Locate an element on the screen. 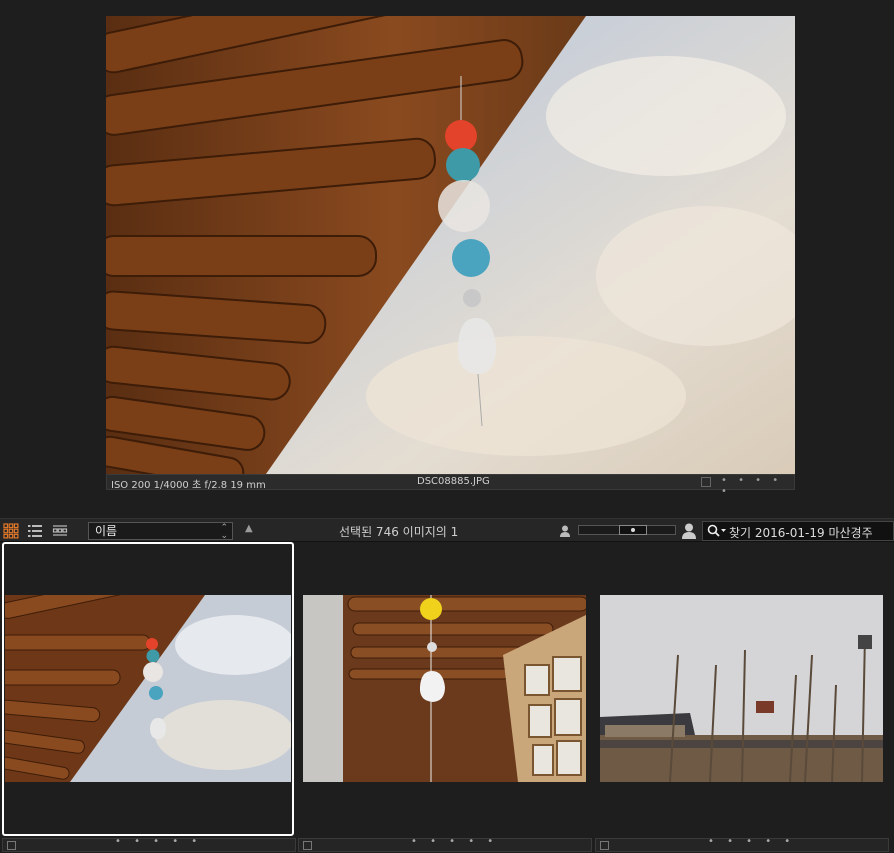  exif-info: ISO 200 1/4000 초 f/2.8 19 mm is located at coordinates (188, 485).